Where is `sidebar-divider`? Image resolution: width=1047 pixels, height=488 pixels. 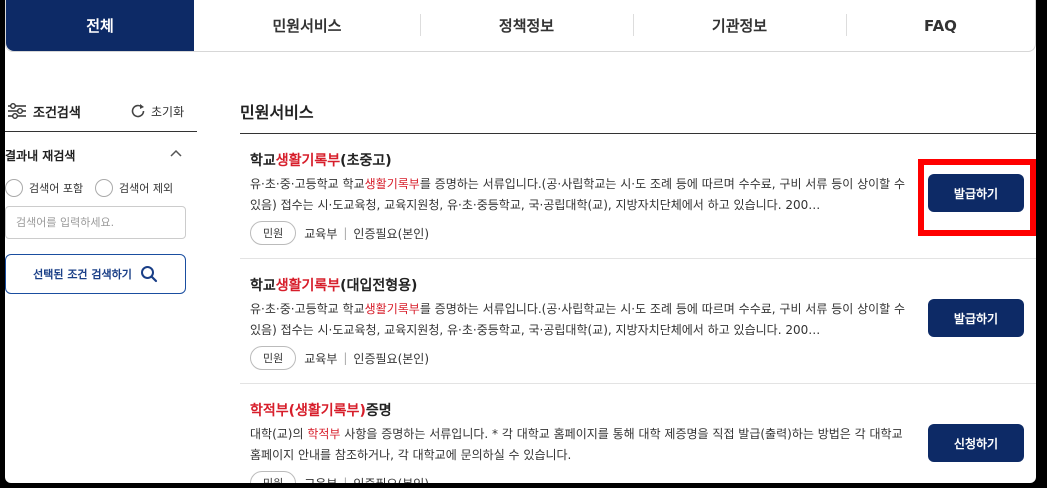 sidebar-divider is located at coordinates (101, 131).